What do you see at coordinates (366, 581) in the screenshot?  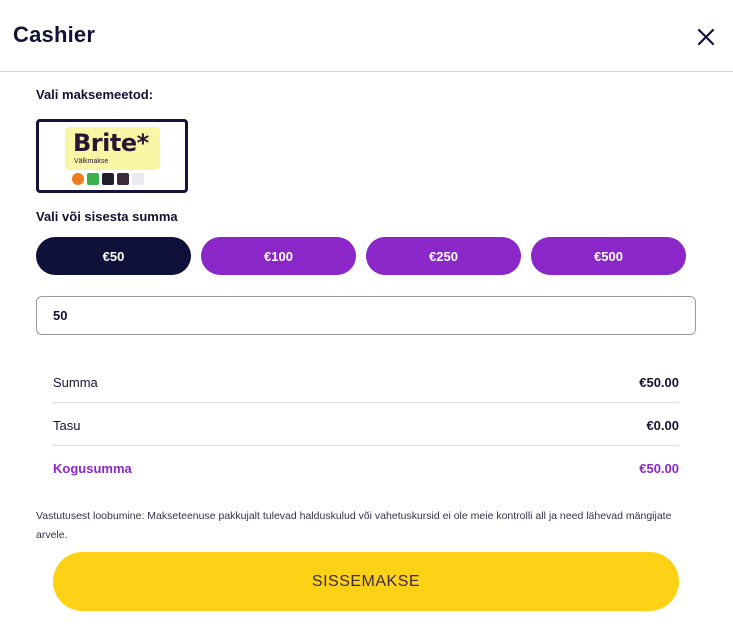 I see `deposit-button: SISSEMAKSE` at bounding box center [366, 581].